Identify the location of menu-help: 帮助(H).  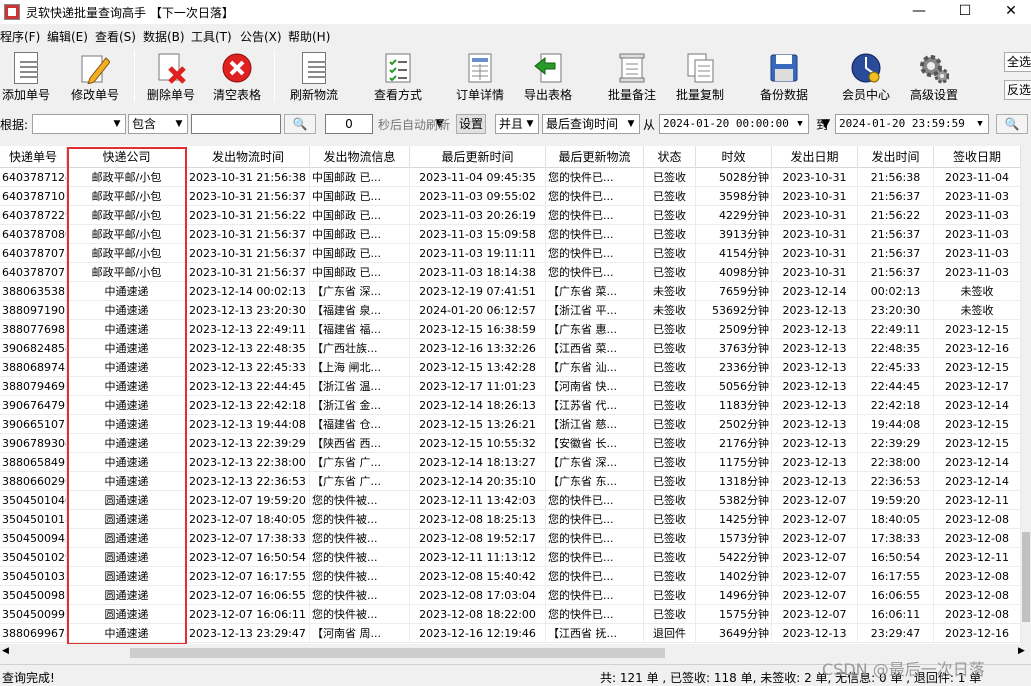
(309, 36).